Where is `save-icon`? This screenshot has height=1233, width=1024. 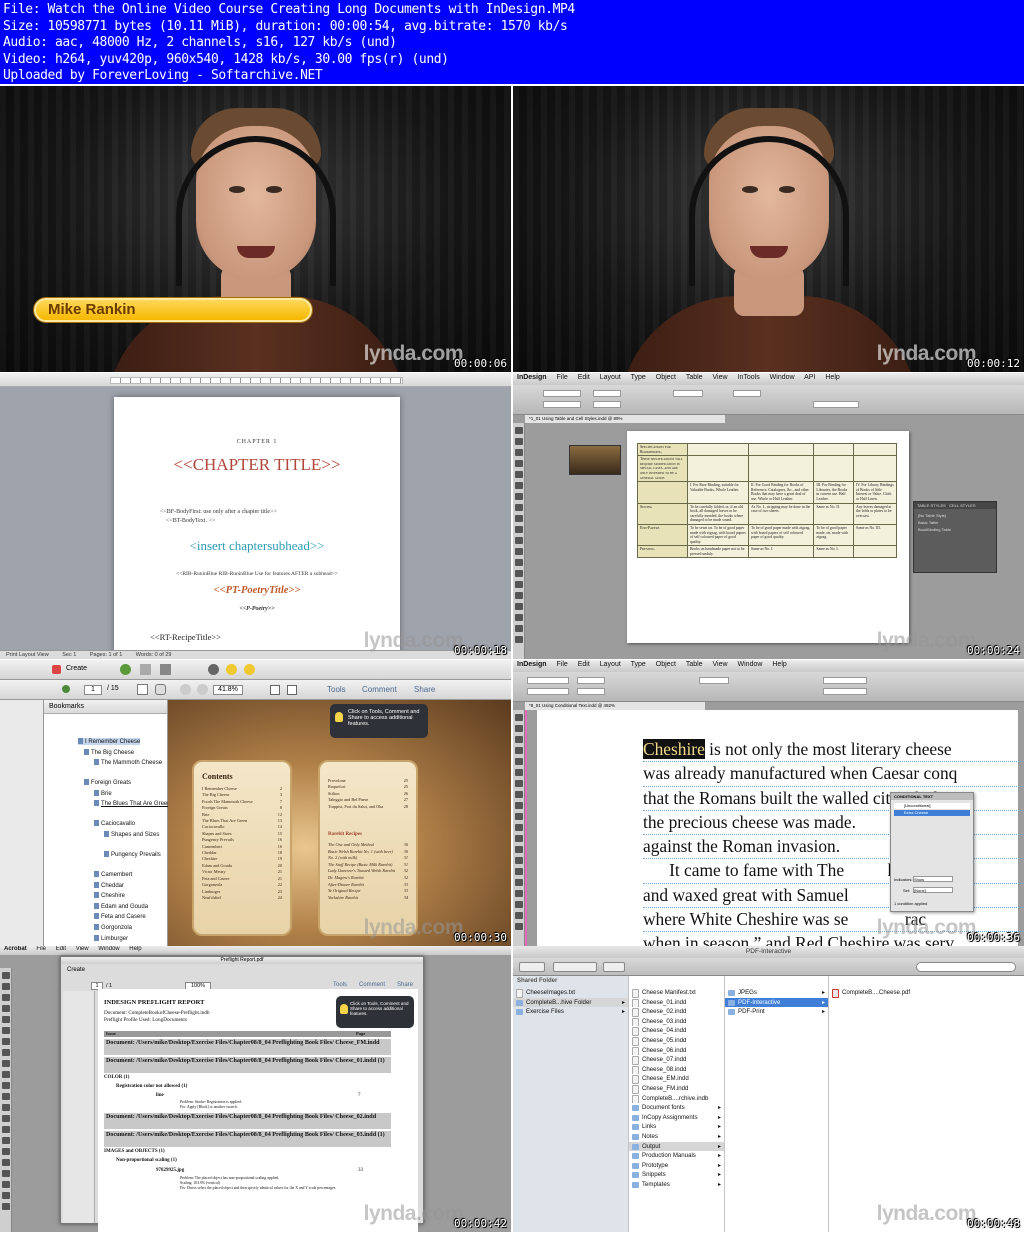 save-icon is located at coordinates (145, 669).